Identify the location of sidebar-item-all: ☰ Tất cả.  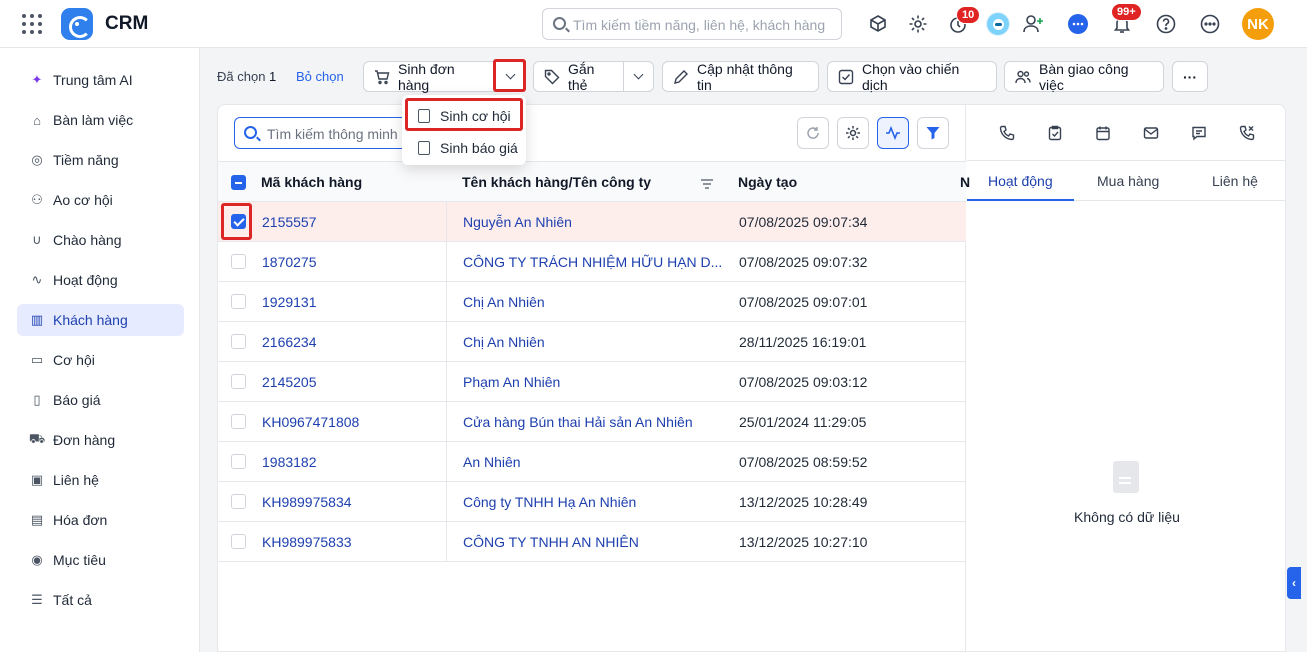
(100, 600).